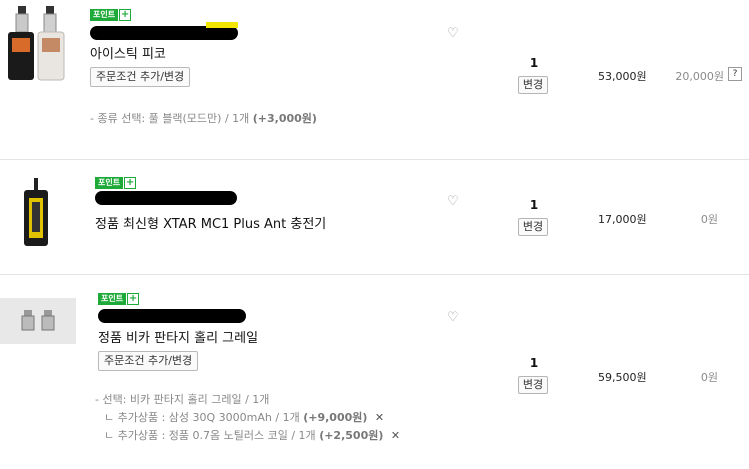  What do you see at coordinates (210, 222) in the screenshot?
I see `product-name: 정품 최신형 XTAR MC1 Plus Ant 충전기` at bounding box center [210, 222].